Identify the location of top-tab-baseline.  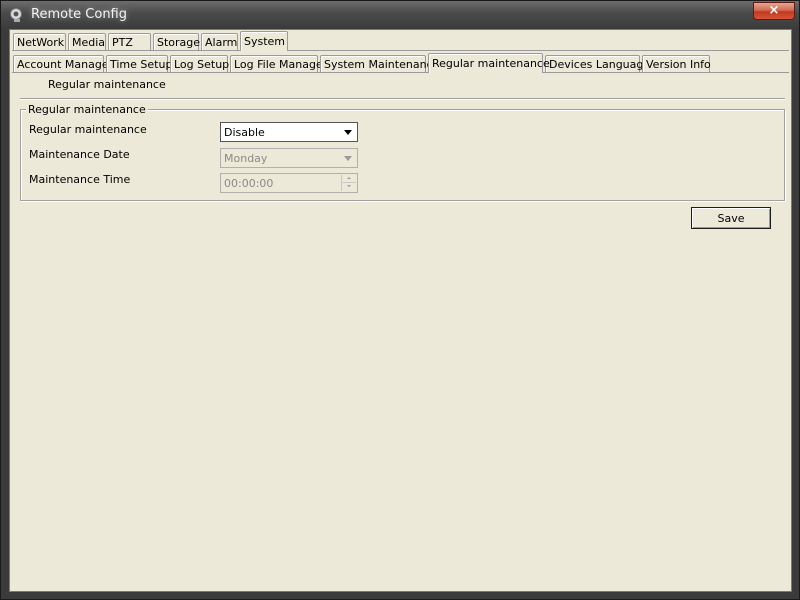
(400, 50).